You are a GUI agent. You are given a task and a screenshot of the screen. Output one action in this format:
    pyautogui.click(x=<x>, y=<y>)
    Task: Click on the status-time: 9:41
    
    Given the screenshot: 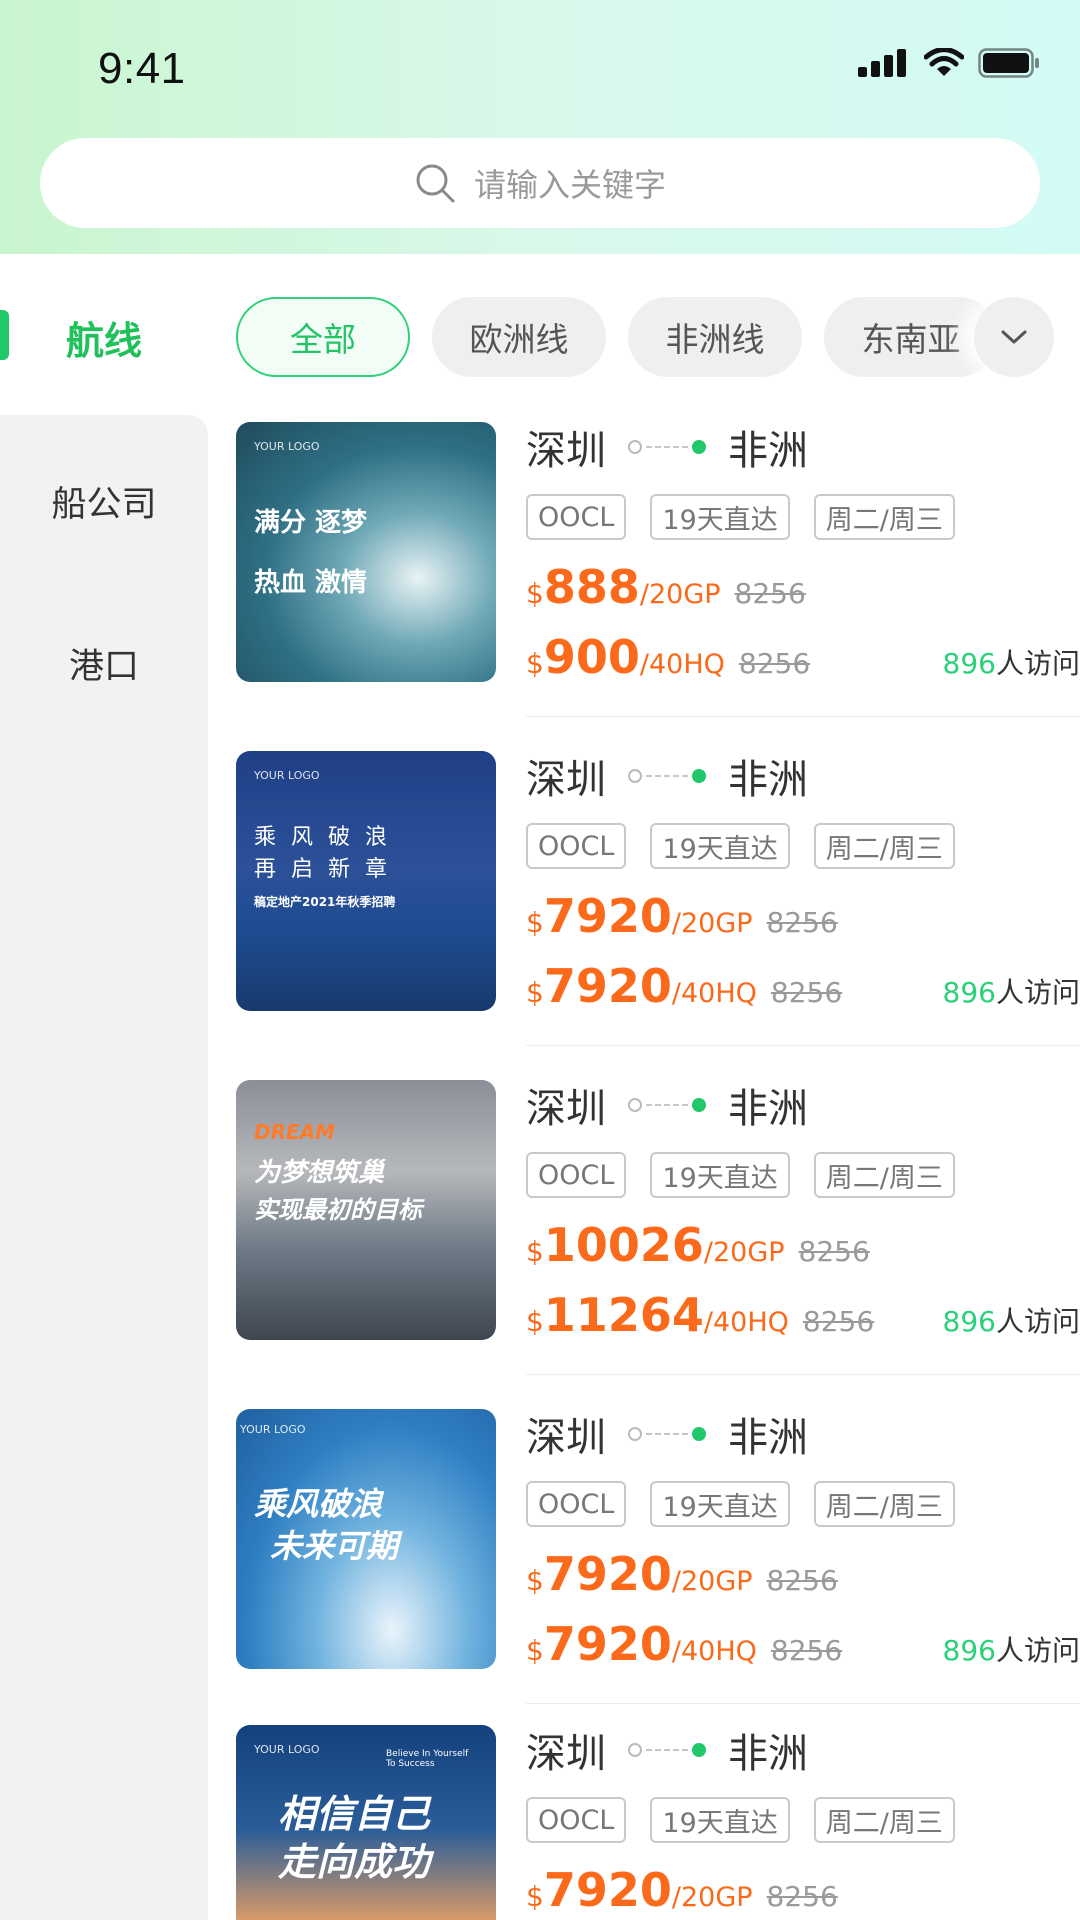 What is the action you would take?
    pyautogui.click(x=142, y=68)
    